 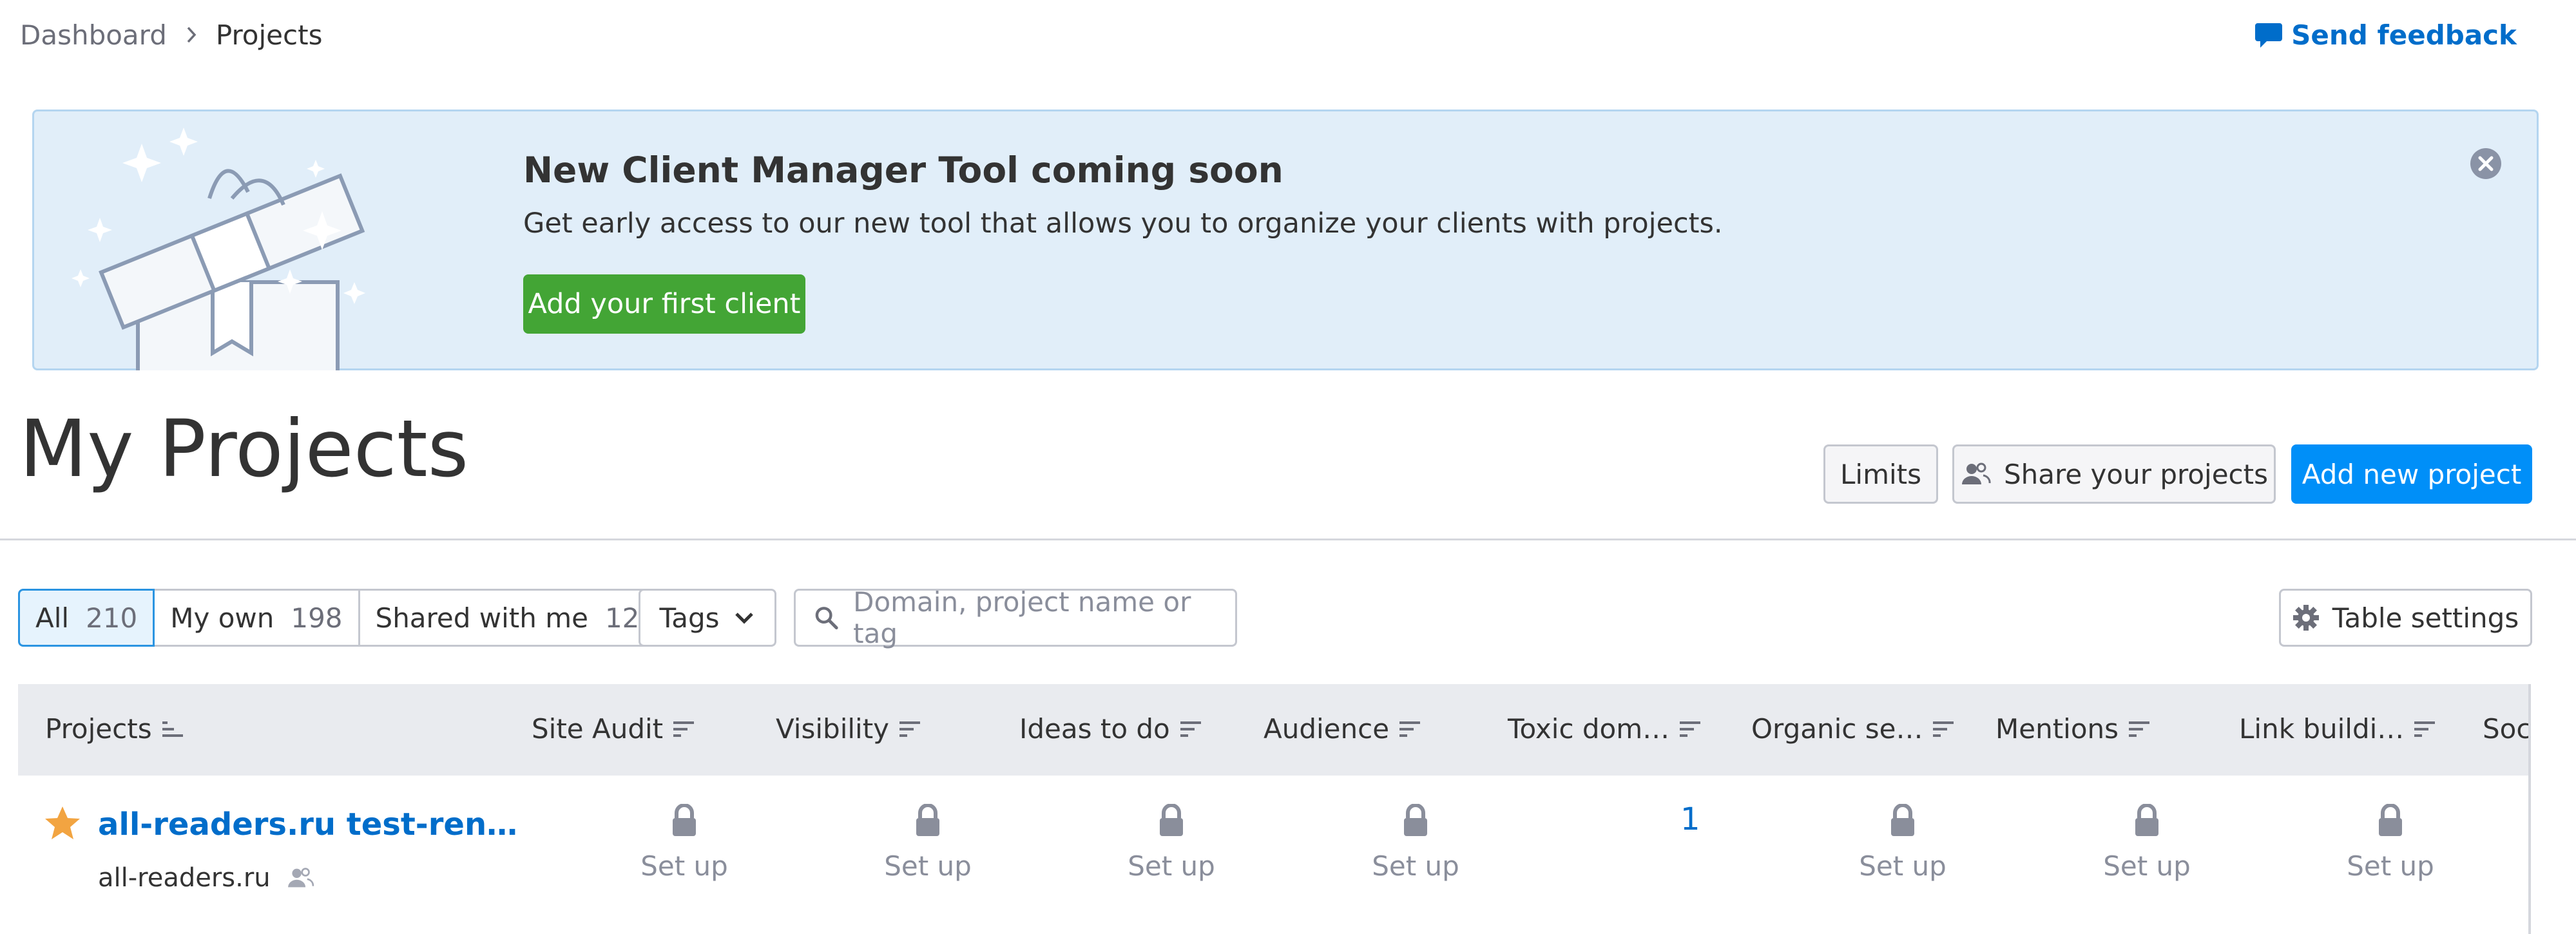 What do you see at coordinates (222, 618) in the screenshot?
I see `filter-my-own-label: My own` at bounding box center [222, 618].